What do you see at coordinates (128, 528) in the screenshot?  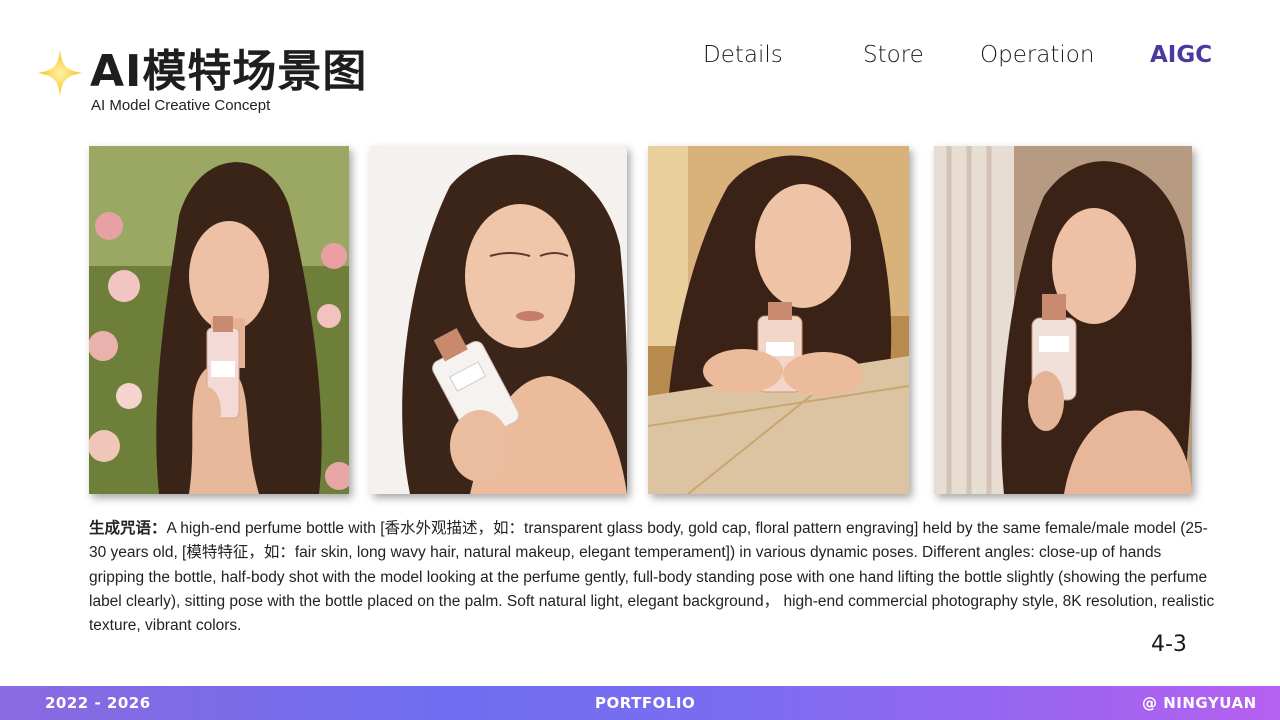 I see `prompt-label: 生成咒语：` at bounding box center [128, 528].